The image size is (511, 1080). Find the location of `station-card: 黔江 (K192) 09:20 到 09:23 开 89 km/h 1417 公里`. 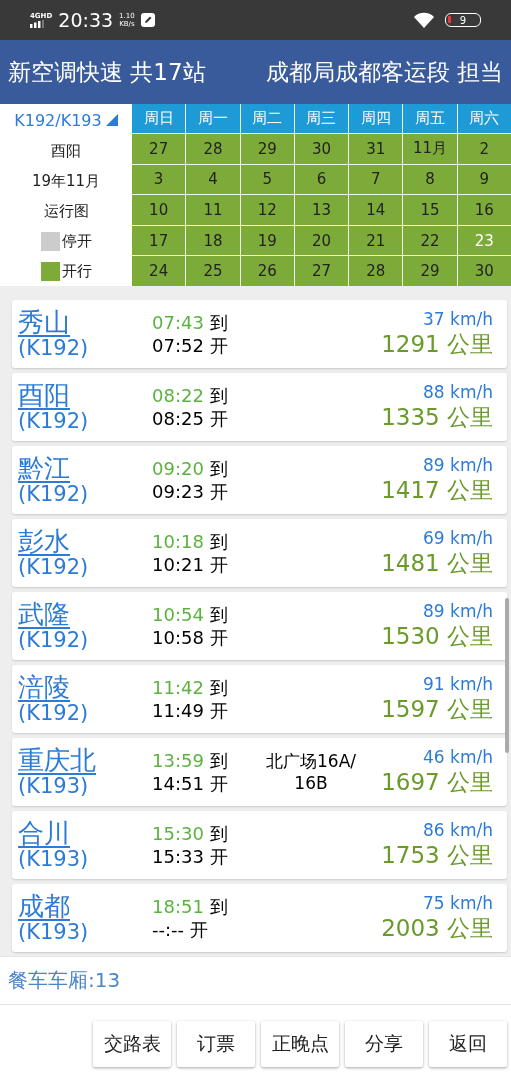

station-card: 黔江 (K192) 09:20 到 09:23 开 89 km/h 1417 公里 is located at coordinates (259, 480).